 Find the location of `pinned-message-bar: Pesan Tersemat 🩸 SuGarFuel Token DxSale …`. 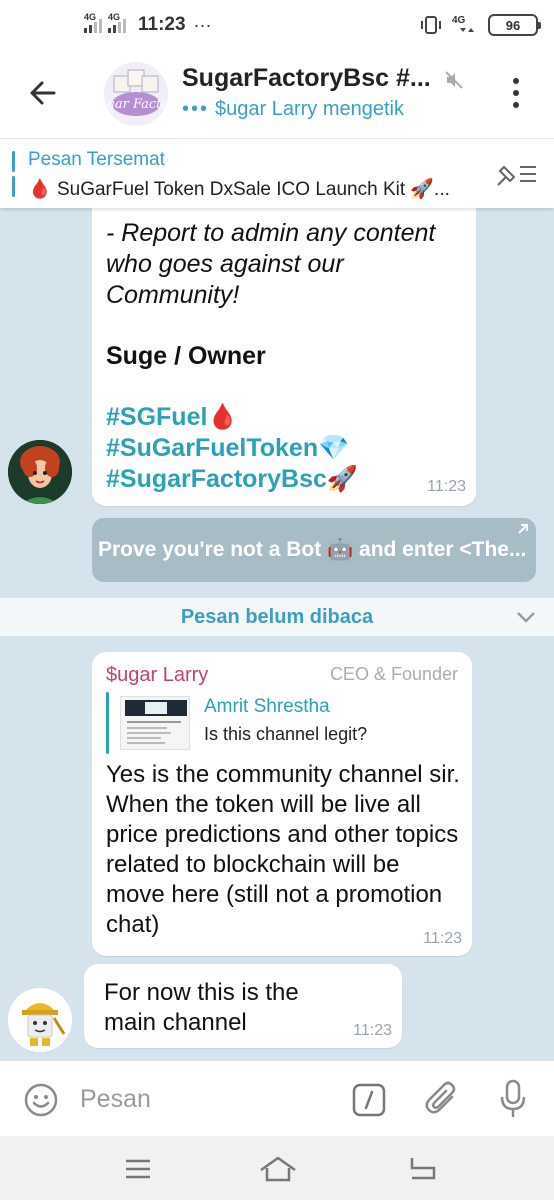

pinned-message-bar: Pesan Tersemat 🩸 SuGarFuel Token DxSale … is located at coordinates (277, 173).